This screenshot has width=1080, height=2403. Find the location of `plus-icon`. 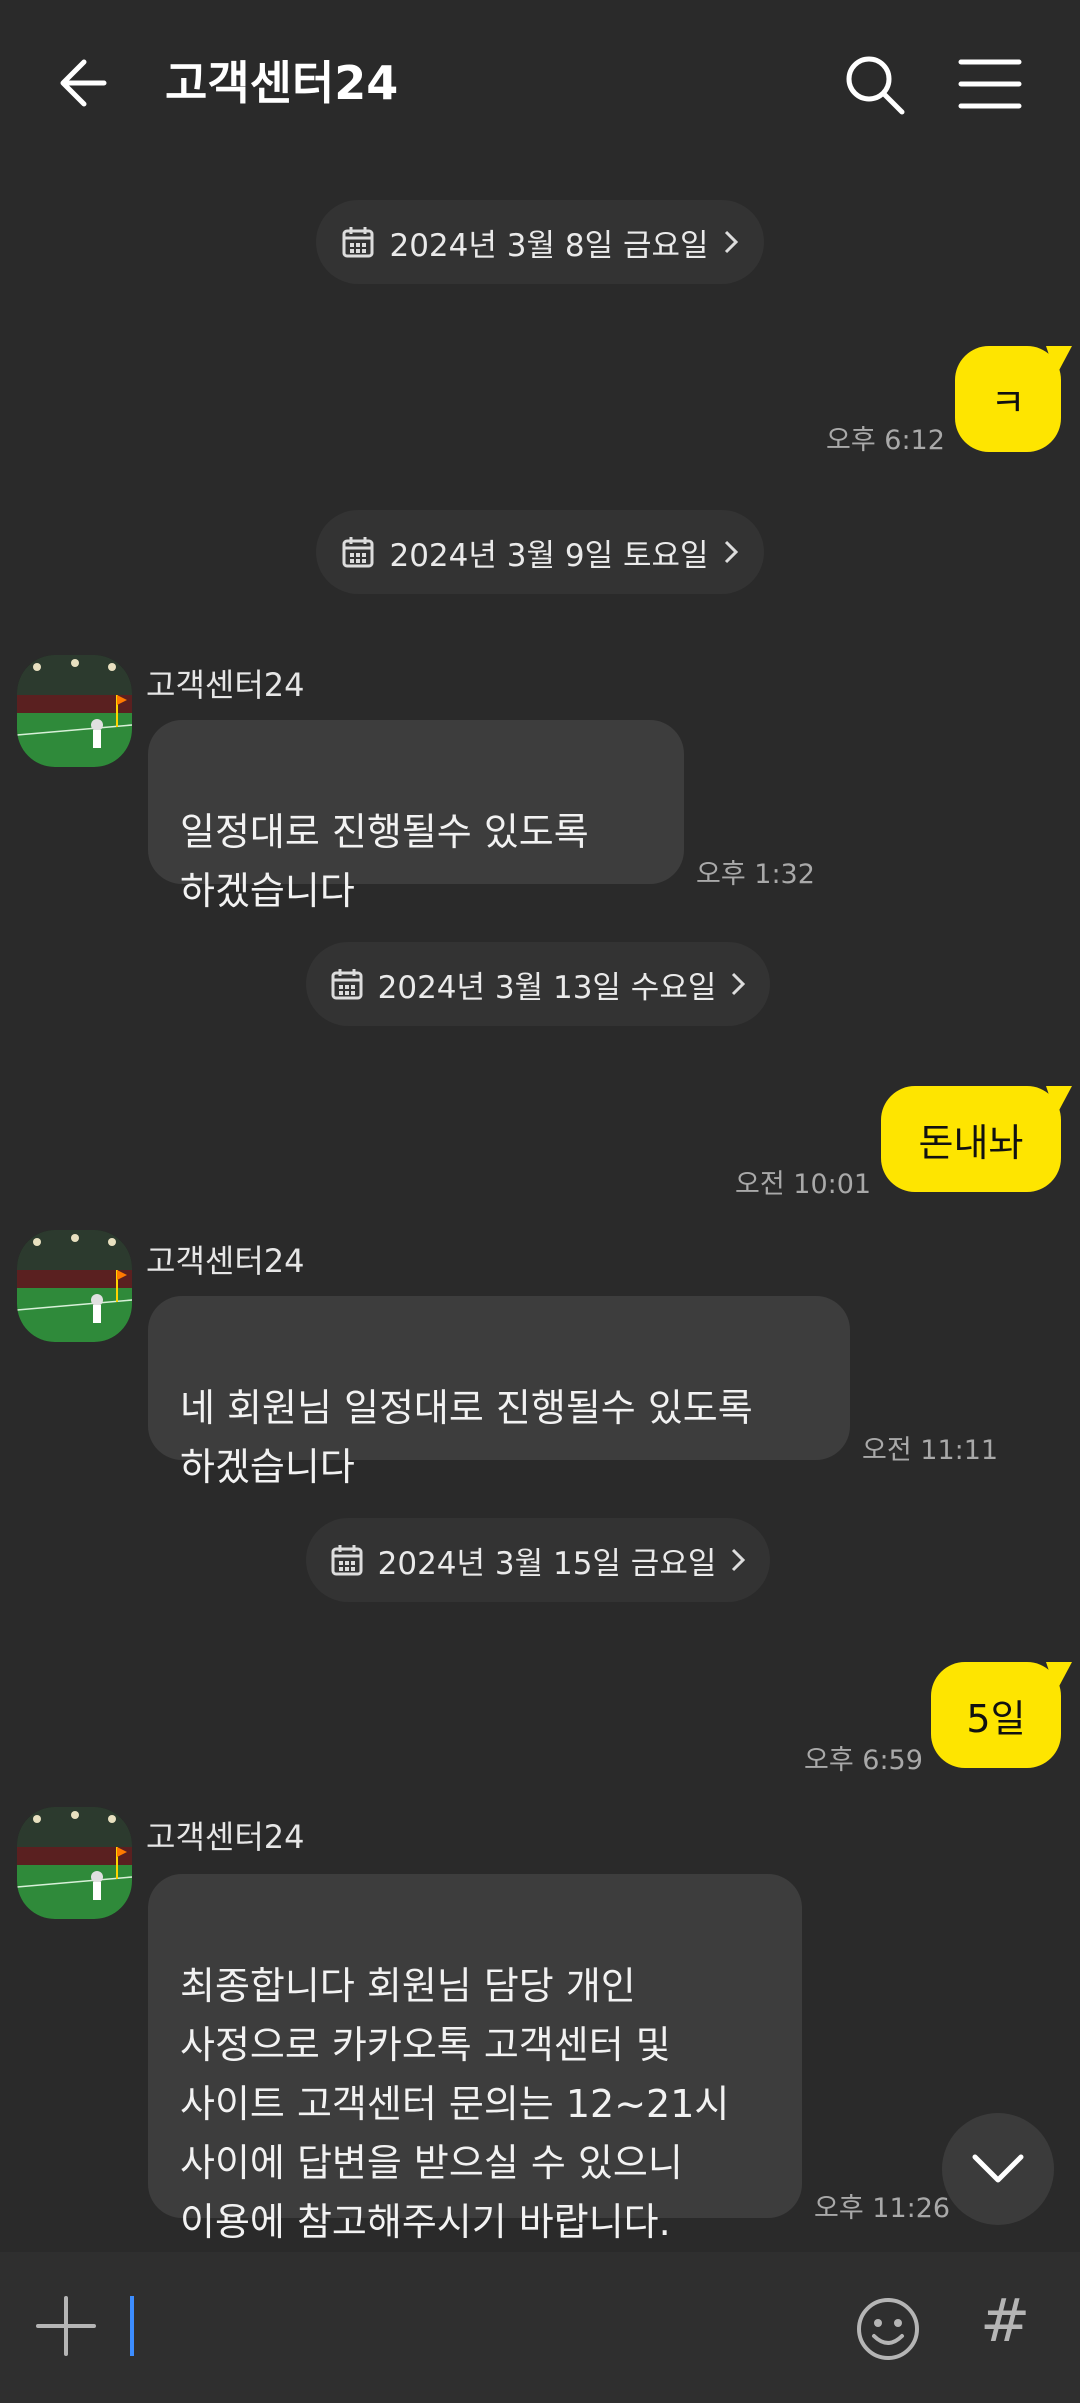

plus-icon is located at coordinates (66, 2326).